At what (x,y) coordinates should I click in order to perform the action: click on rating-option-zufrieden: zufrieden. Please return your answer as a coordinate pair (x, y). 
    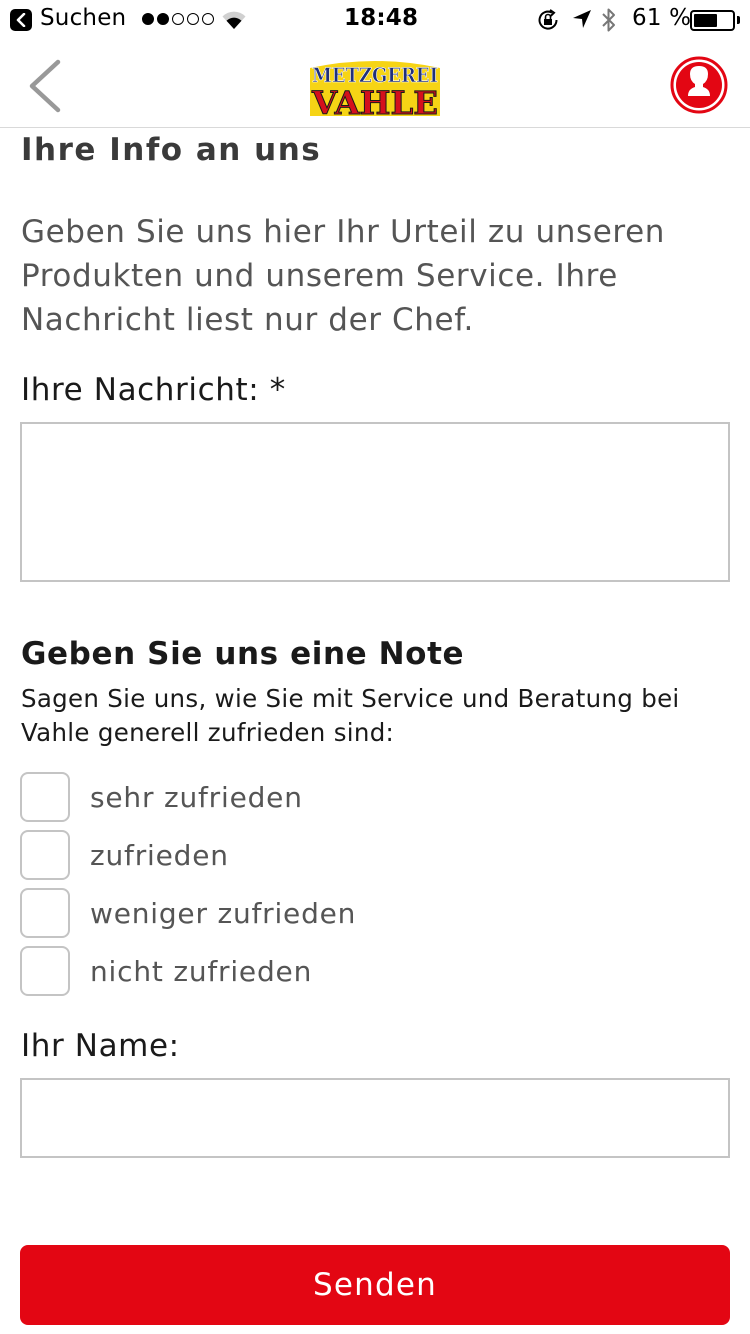
    Looking at the image, I should click on (370, 855).